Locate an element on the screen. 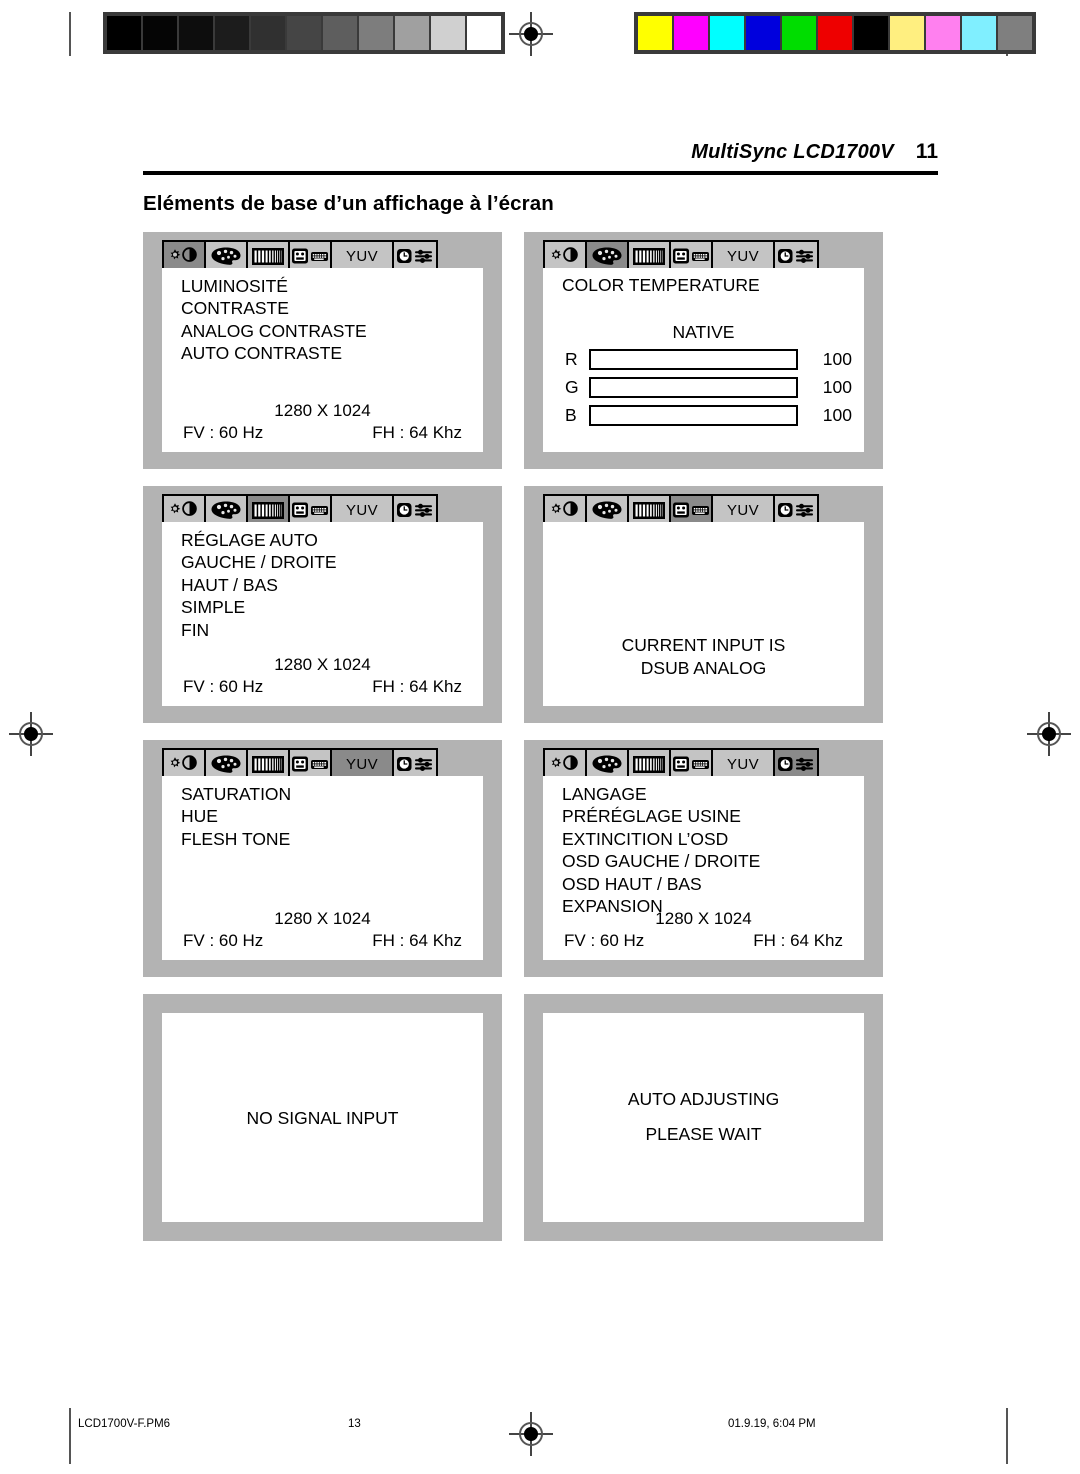 The width and height of the screenshot is (1080, 1474). color-temperature-preset: NATIVE is located at coordinates (703, 332).